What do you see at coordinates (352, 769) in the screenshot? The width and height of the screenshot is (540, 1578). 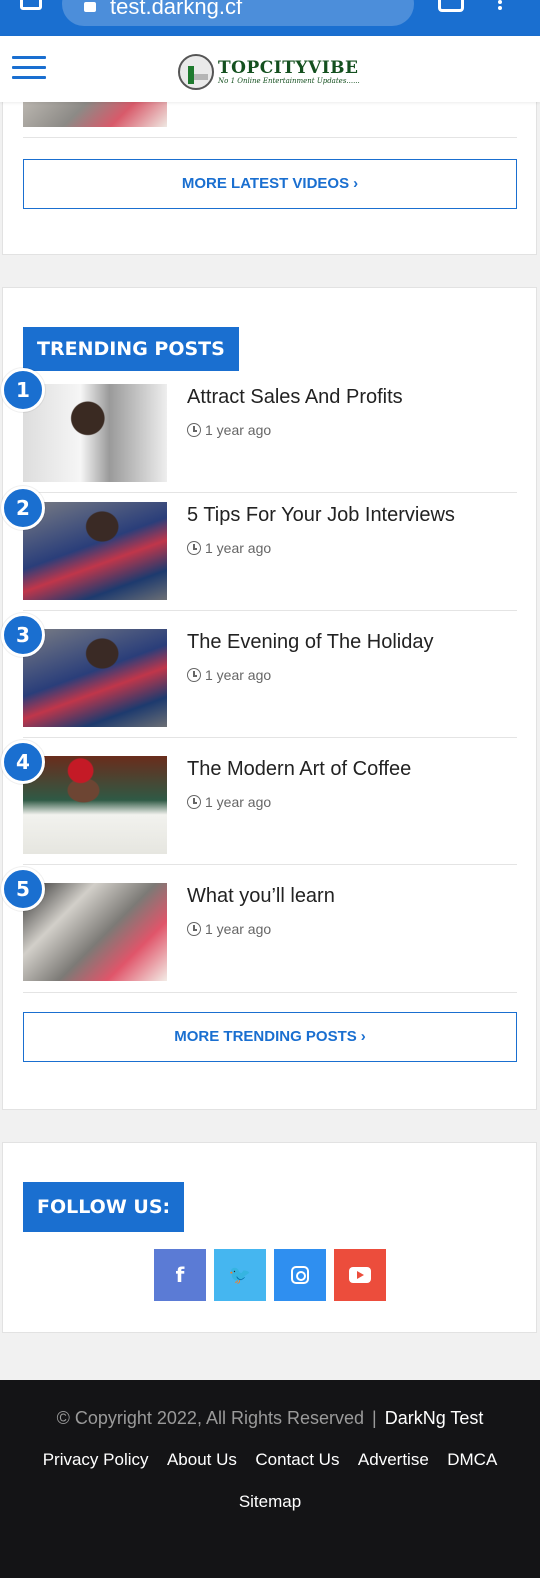 I see `post-title: The Modern Art of Coffee` at bounding box center [352, 769].